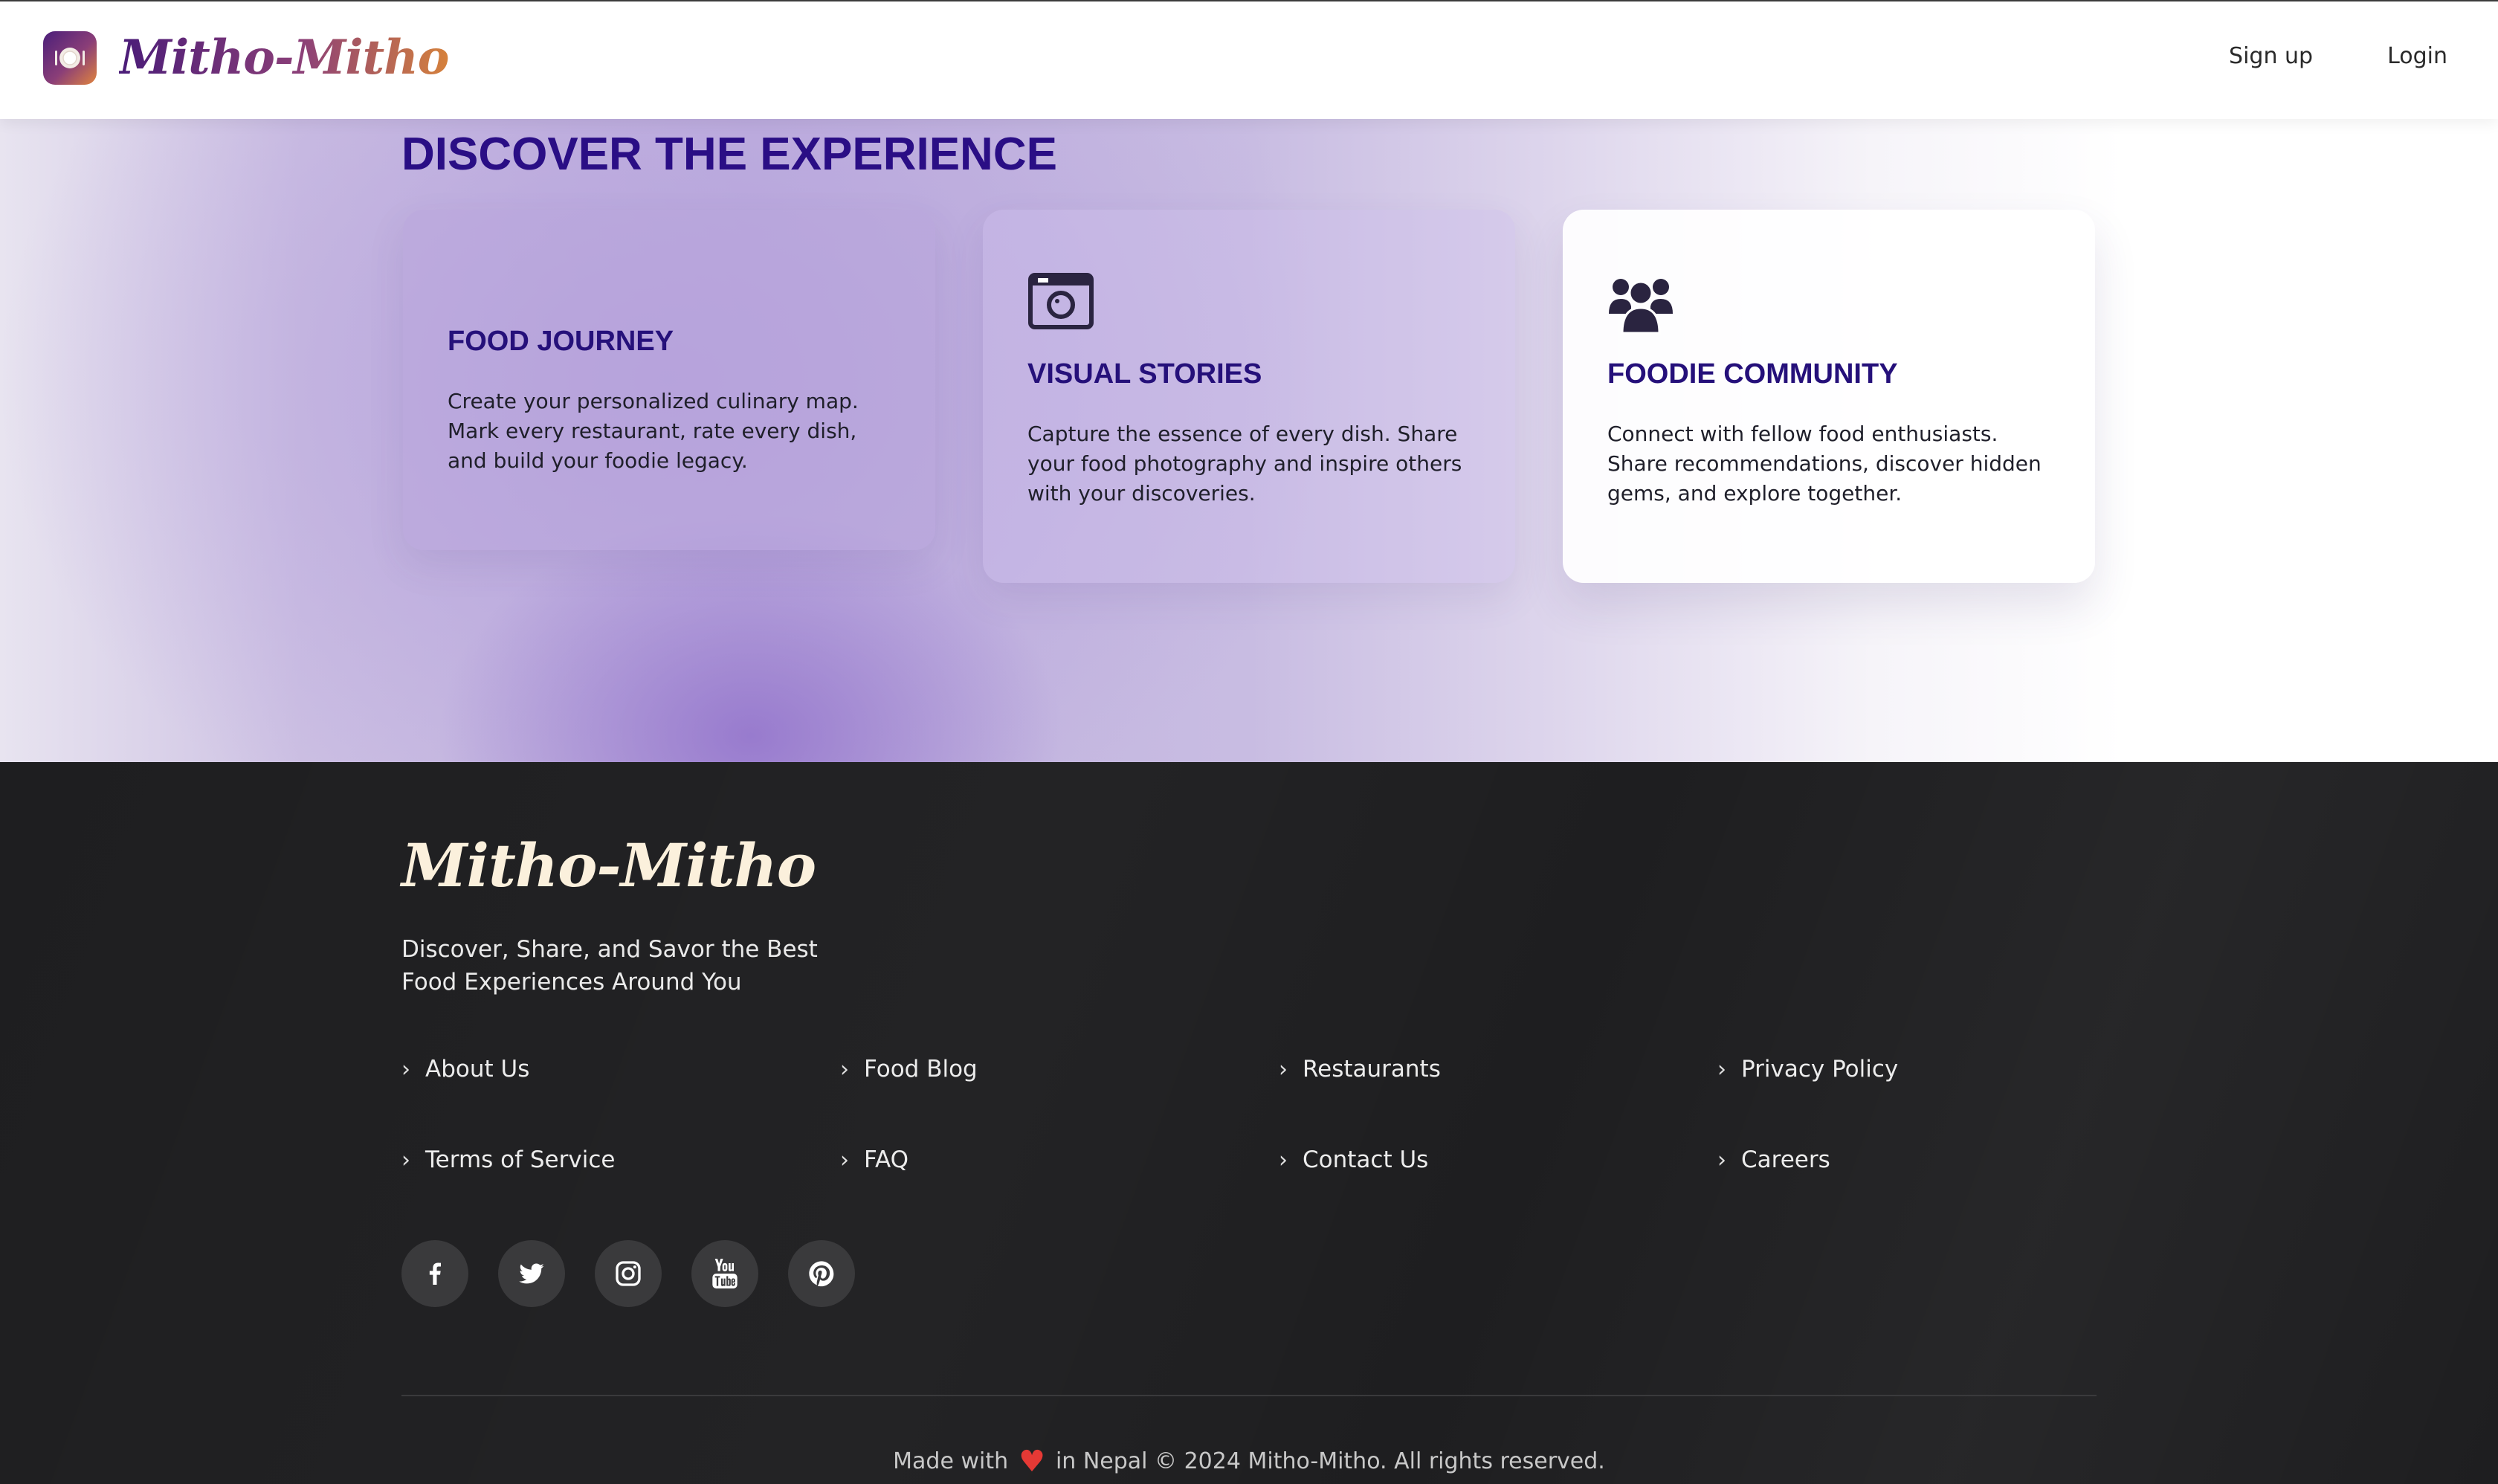 The height and width of the screenshot is (1484, 2498). Describe the element at coordinates (434, 1273) in the screenshot. I see `facebook-icon` at that location.